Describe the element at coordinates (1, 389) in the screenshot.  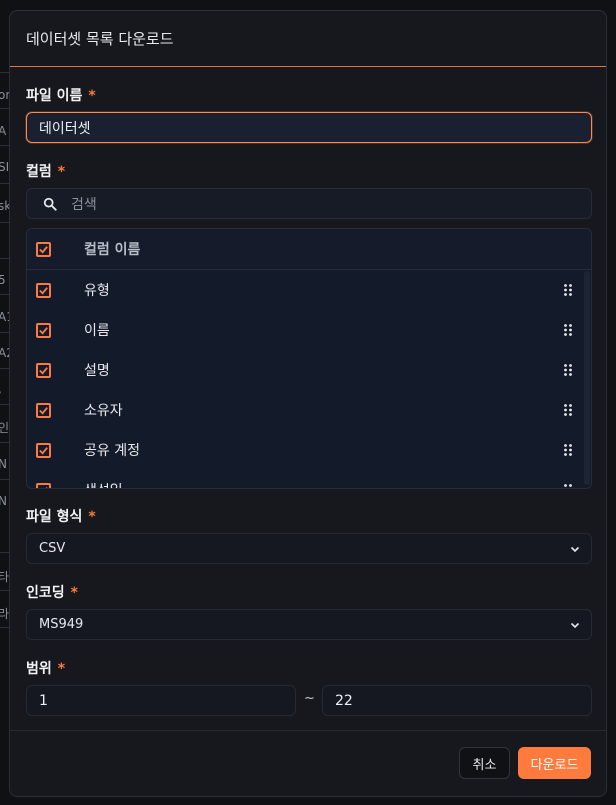
I see `bg-text: ,` at that location.